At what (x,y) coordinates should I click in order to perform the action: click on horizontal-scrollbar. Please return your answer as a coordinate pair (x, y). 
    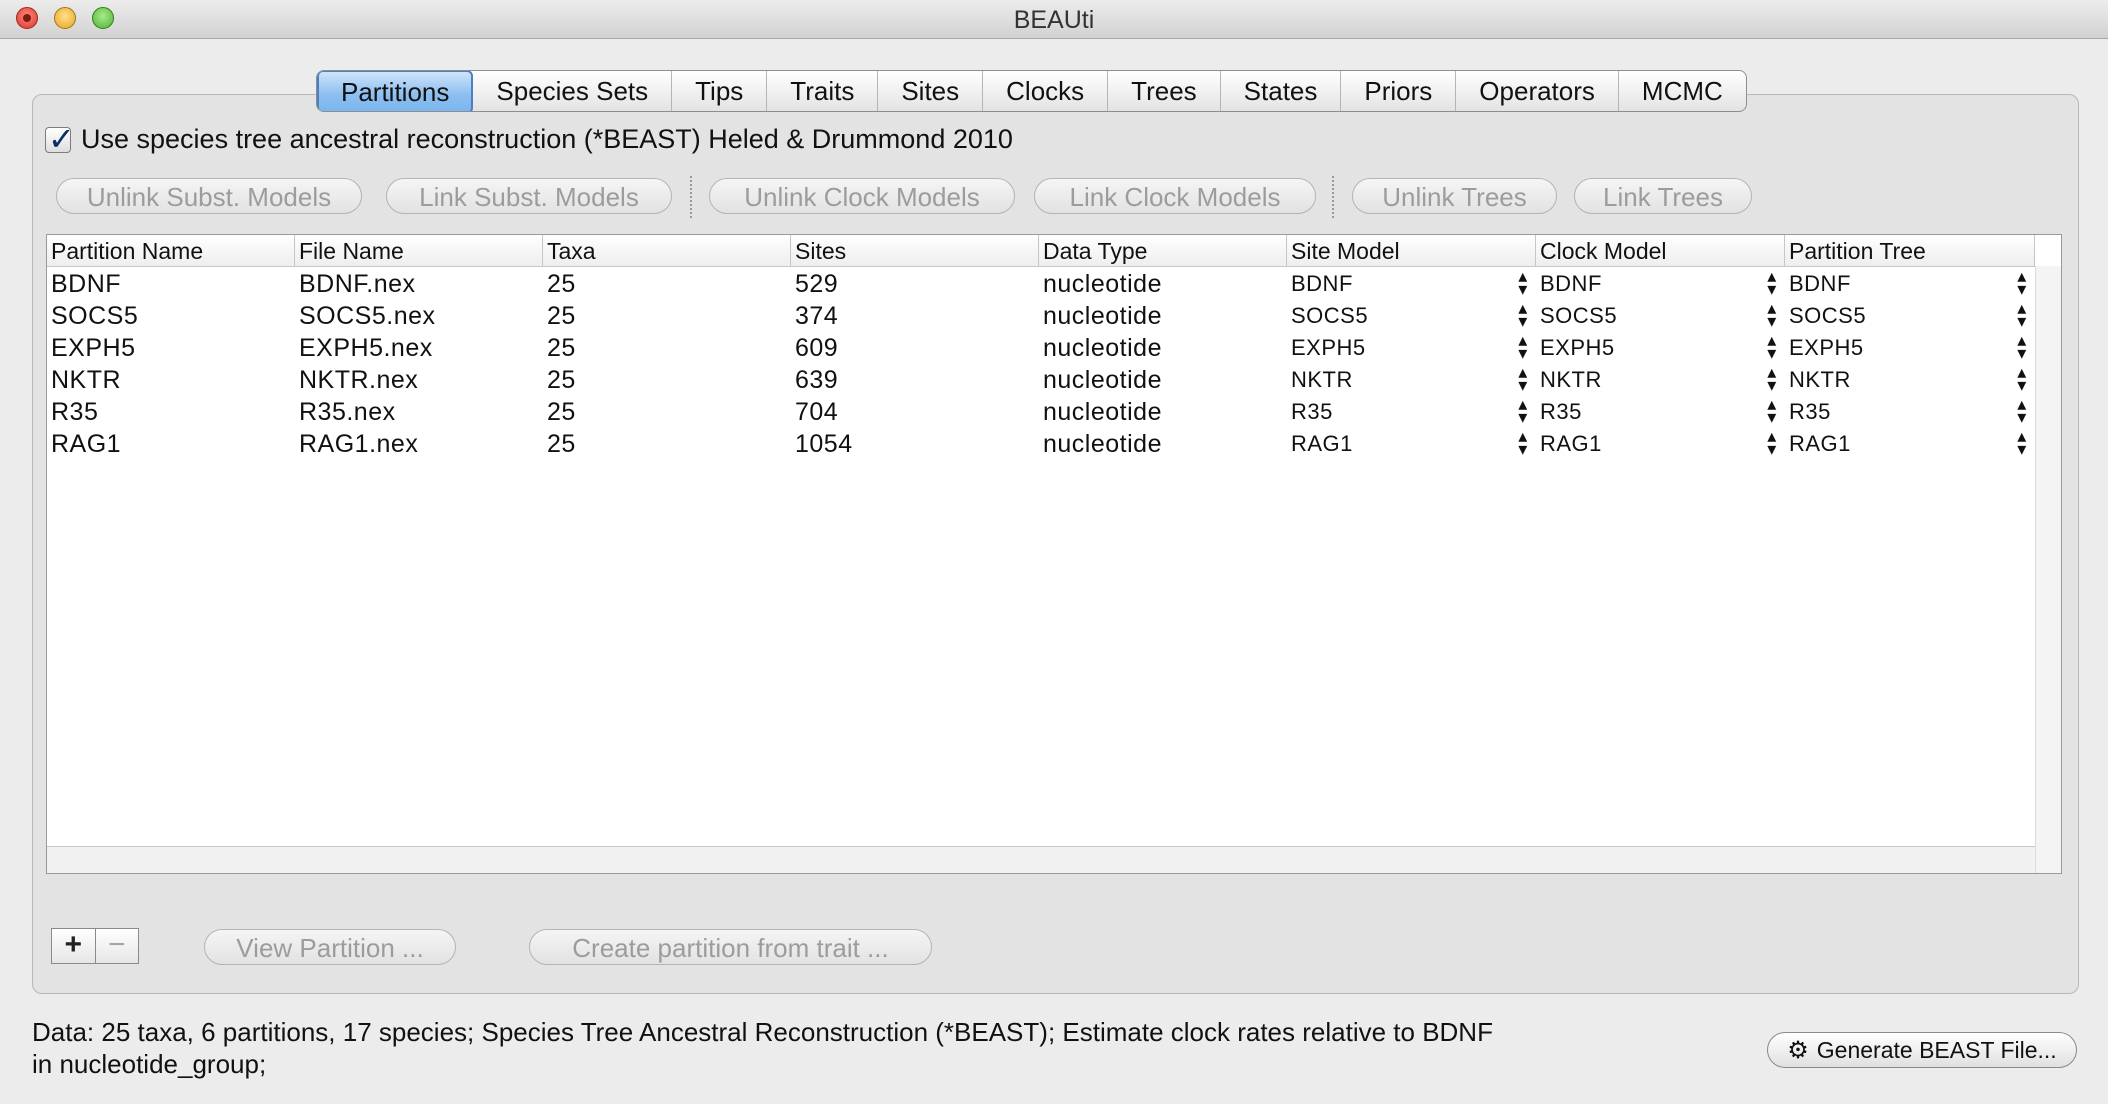
    Looking at the image, I should click on (1041, 859).